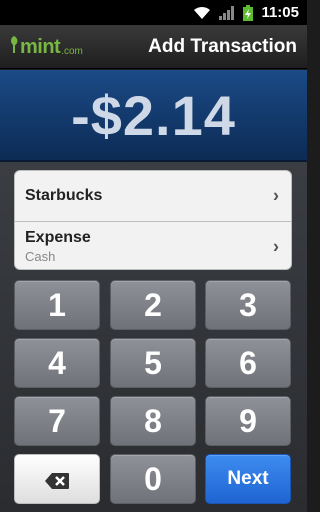 The height and width of the screenshot is (512, 320). I want to click on backspace-button, so click(57, 479).